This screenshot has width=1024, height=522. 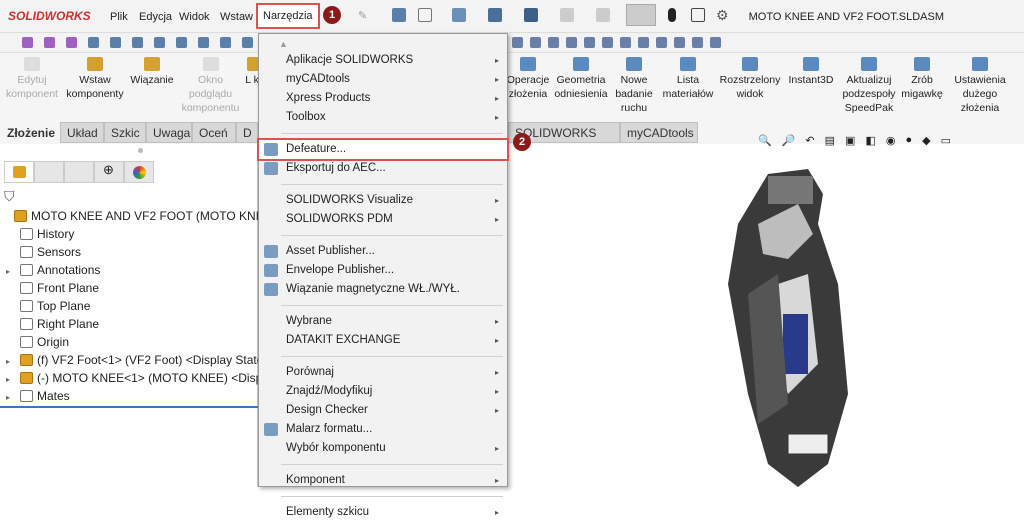 I want to click on tree-item-mates: ▸ Mates, so click(x=132, y=396).